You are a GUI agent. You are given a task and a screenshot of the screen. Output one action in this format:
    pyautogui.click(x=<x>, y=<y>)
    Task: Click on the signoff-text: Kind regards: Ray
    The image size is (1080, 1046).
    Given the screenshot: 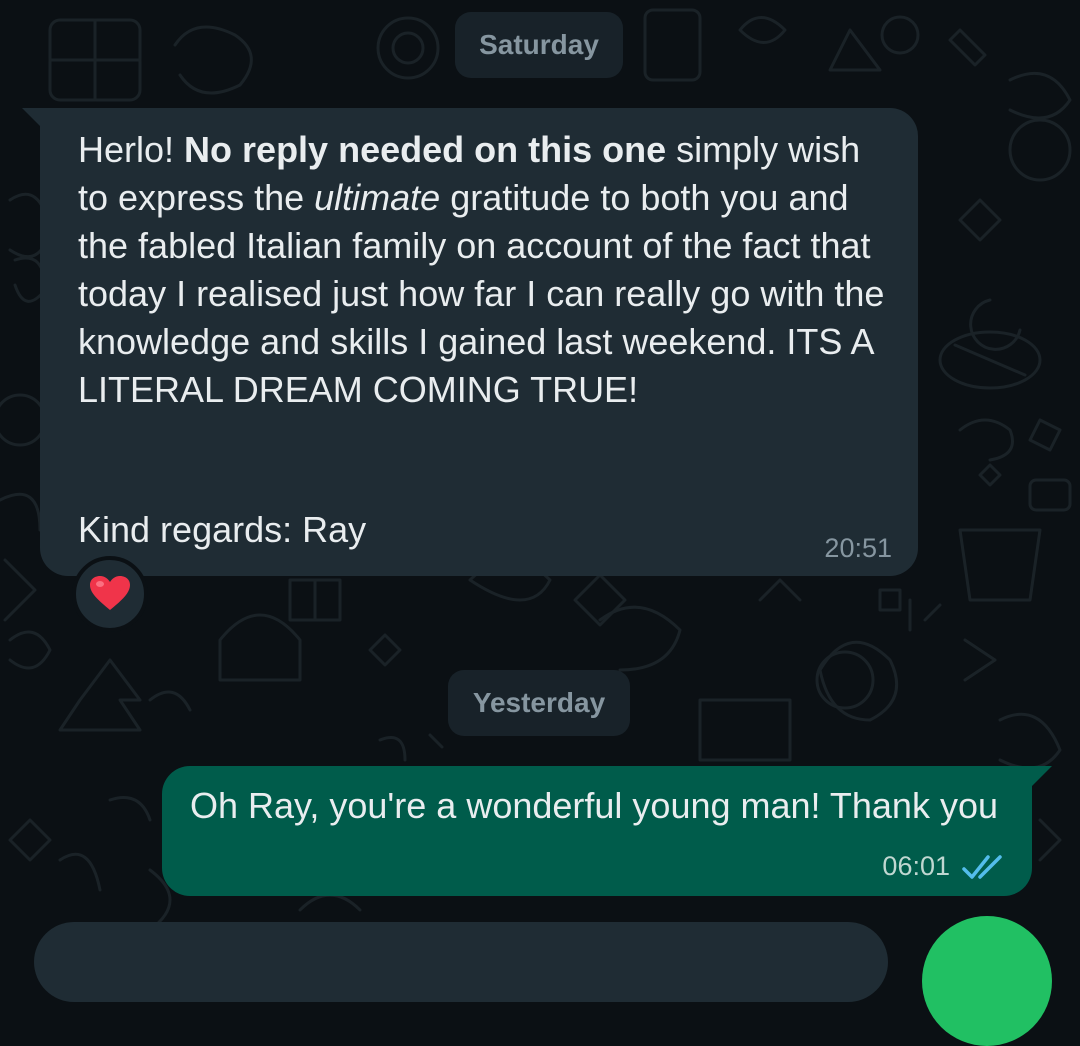 What is the action you would take?
    pyautogui.click(x=222, y=529)
    